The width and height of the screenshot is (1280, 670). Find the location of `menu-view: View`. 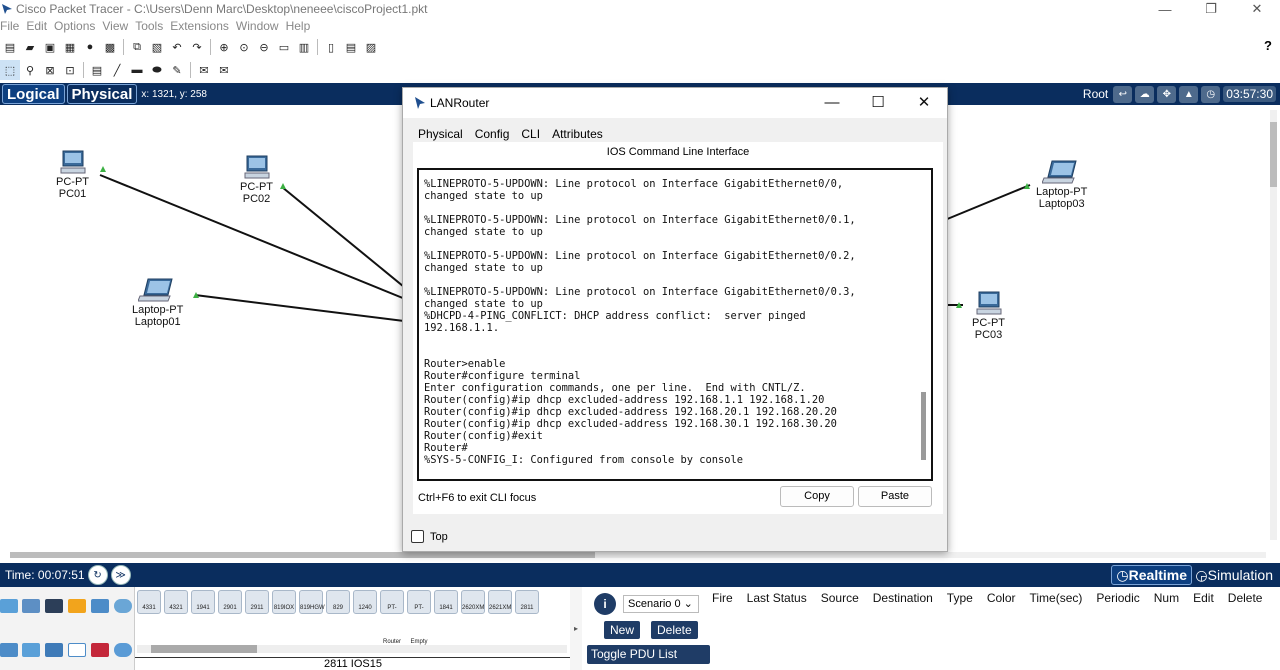

menu-view: View is located at coordinates (118, 27).